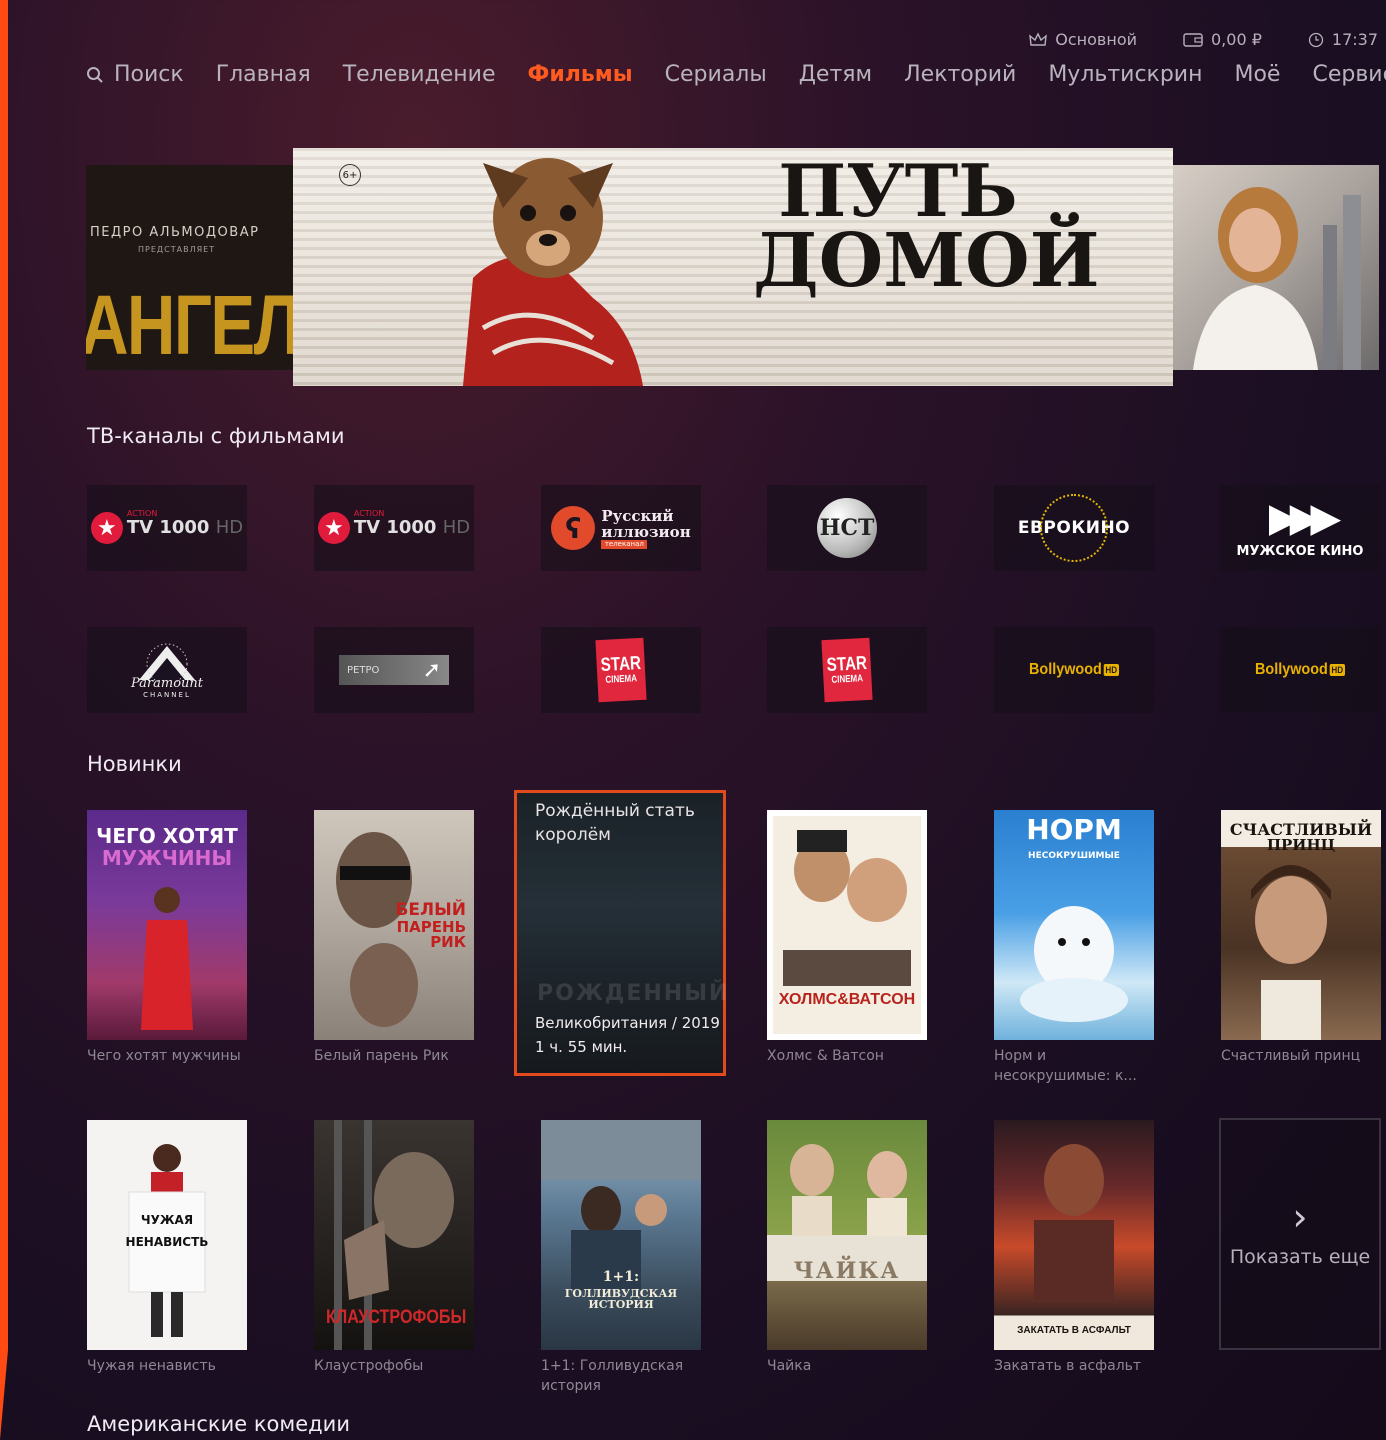 Image resolution: width=1386 pixels, height=1440 pixels. What do you see at coordinates (167, 1242) in the screenshot?
I see `poster-title-l2: НЕНАВИСТЬ` at bounding box center [167, 1242].